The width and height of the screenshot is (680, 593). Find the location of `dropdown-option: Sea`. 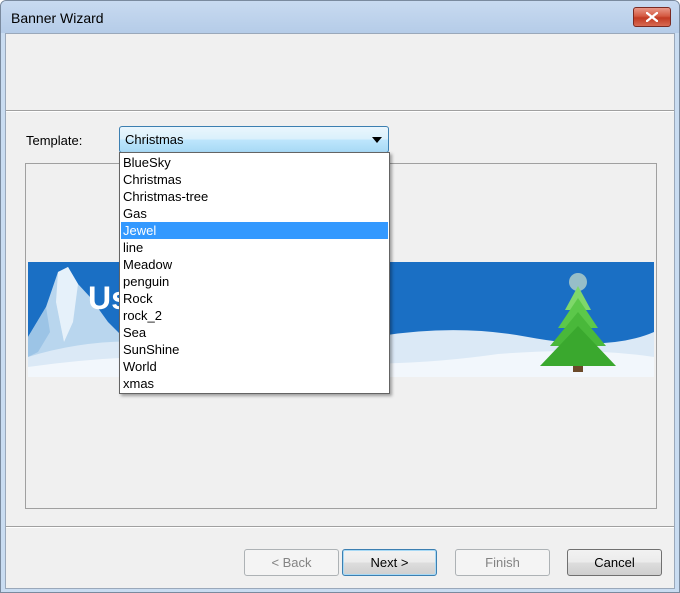

dropdown-option: Sea is located at coordinates (254, 332).